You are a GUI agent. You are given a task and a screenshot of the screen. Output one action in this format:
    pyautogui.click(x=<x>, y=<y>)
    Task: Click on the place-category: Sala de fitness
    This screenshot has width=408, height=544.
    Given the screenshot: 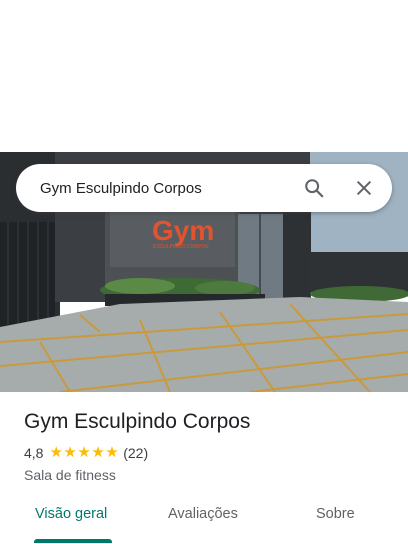 What is the action you would take?
    pyautogui.click(x=209, y=475)
    